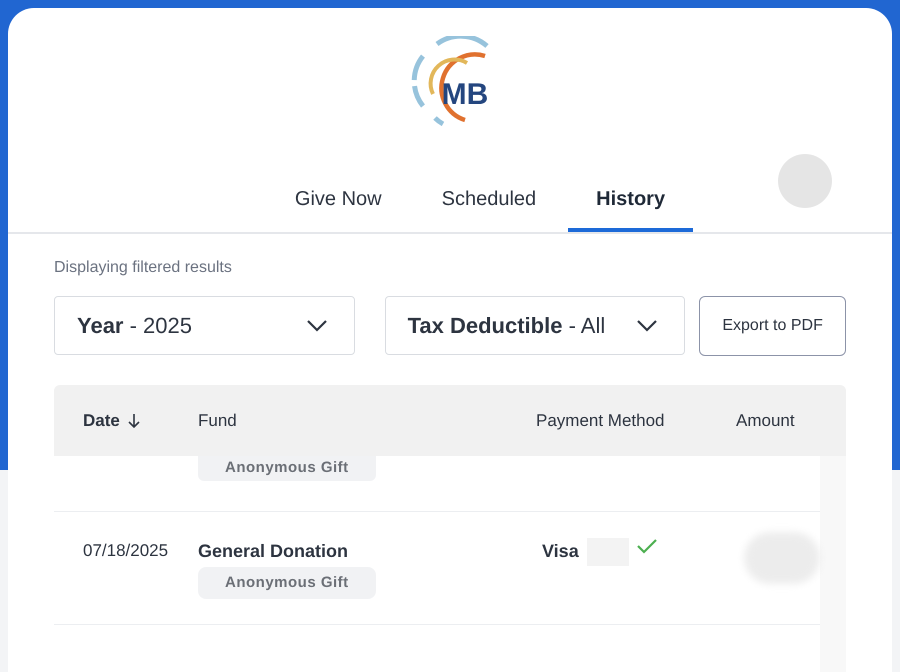  What do you see at coordinates (143, 268) in the screenshot?
I see `filter-note: Displaying filtered results` at bounding box center [143, 268].